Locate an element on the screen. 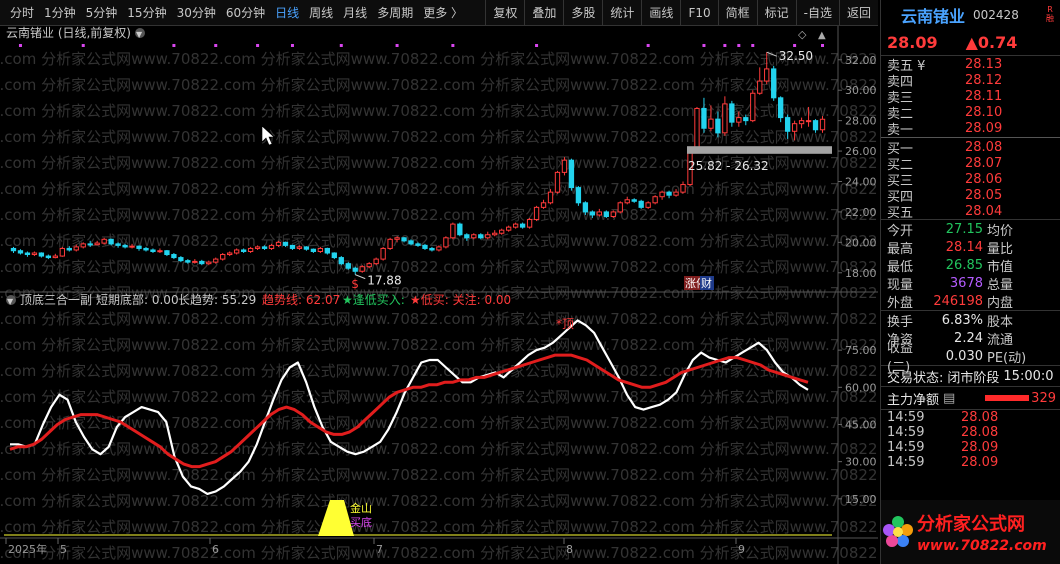  timeframe-tab-7: 周线 is located at coordinates (321, 13).